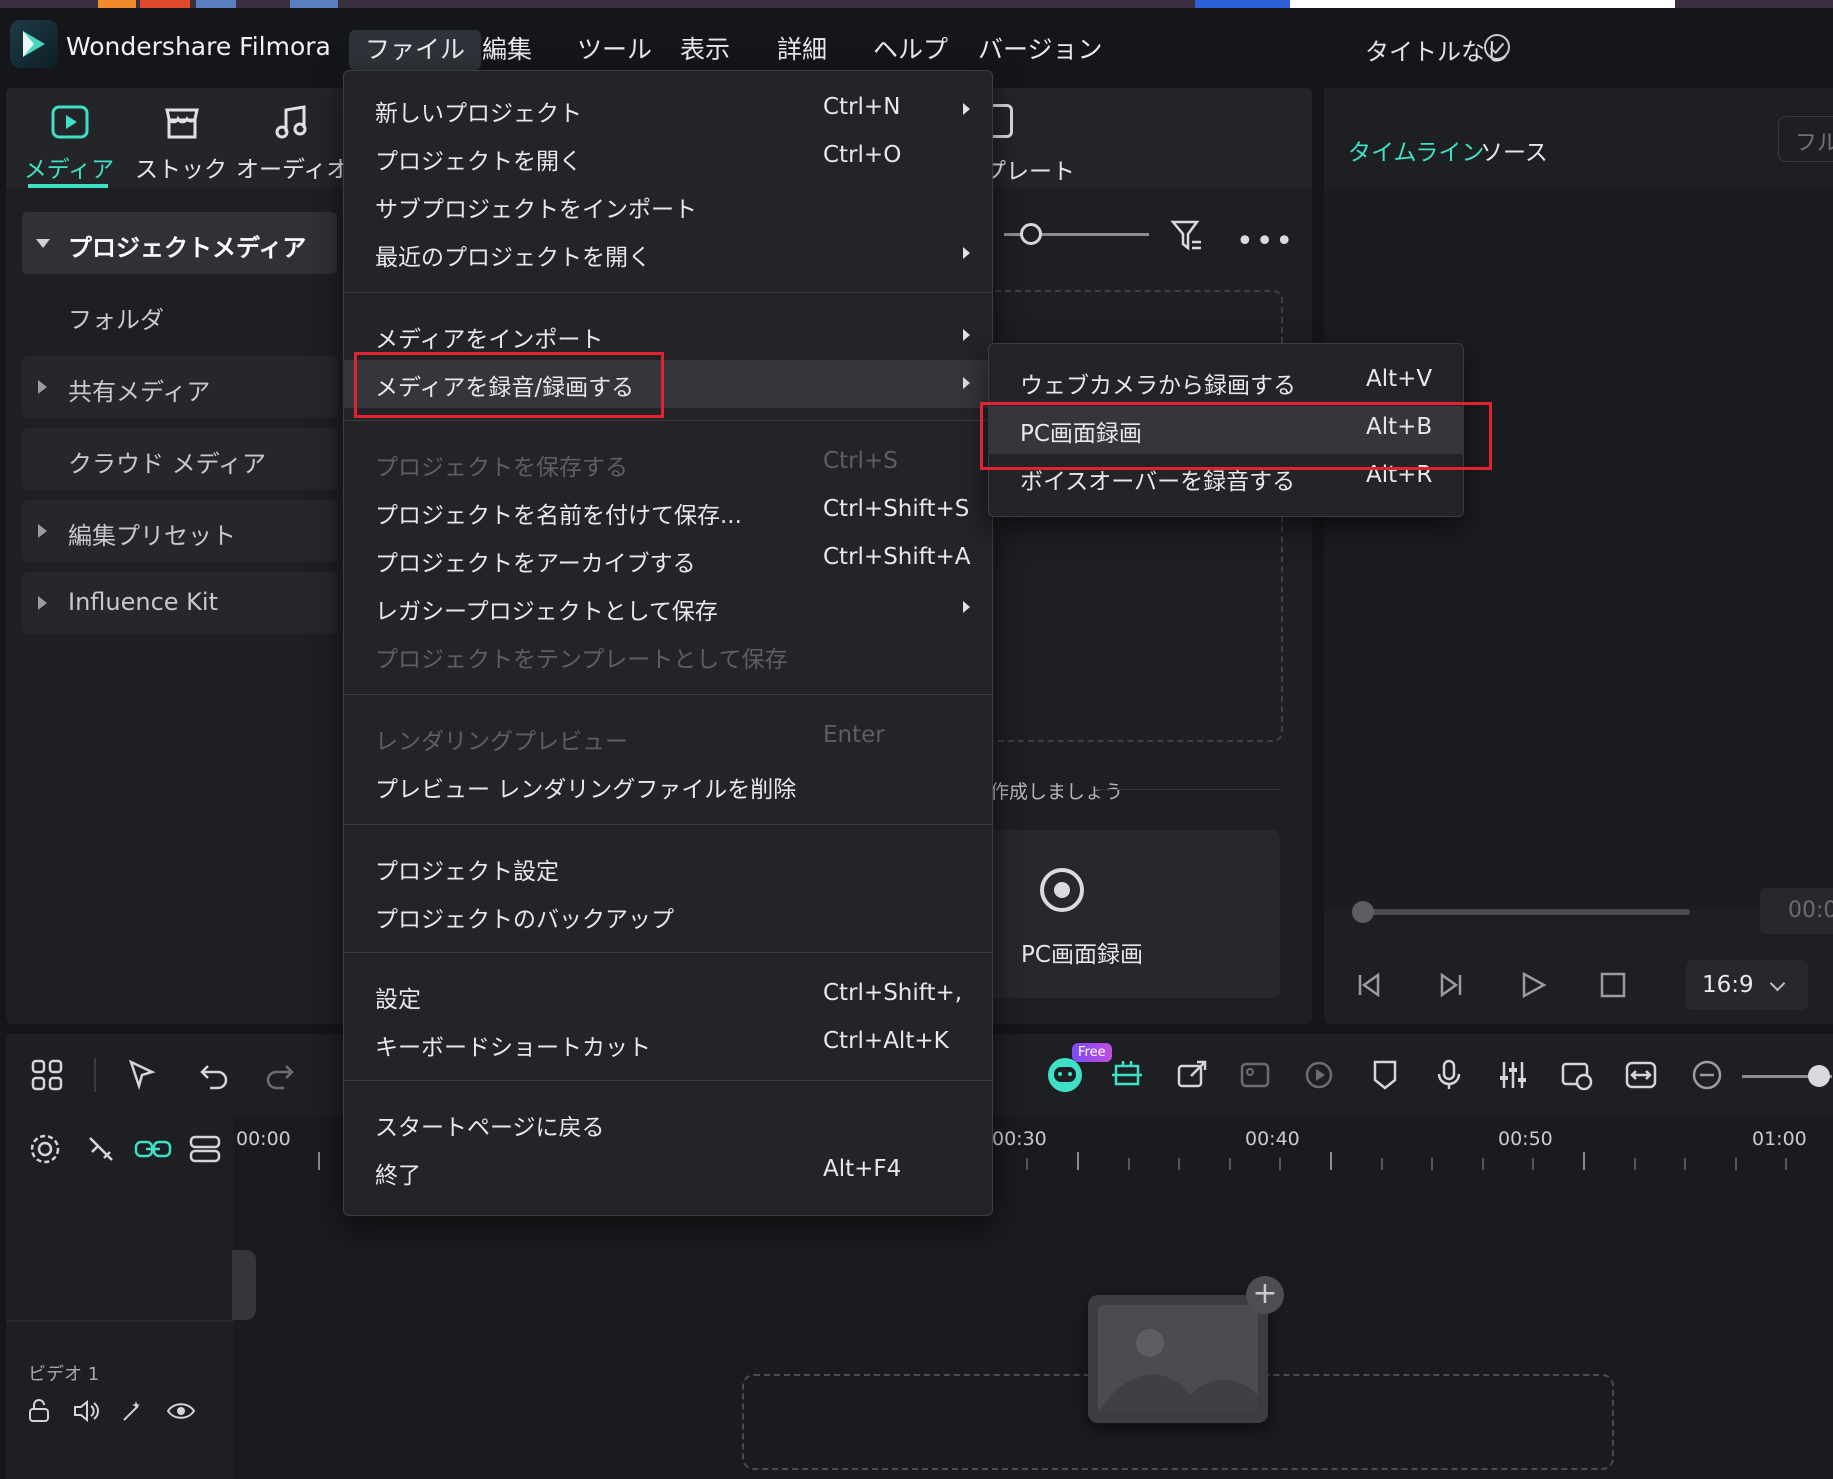 The width and height of the screenshot is (1833, 1479). I want to click on audio-mixer-icon, so click(1513, 1075).